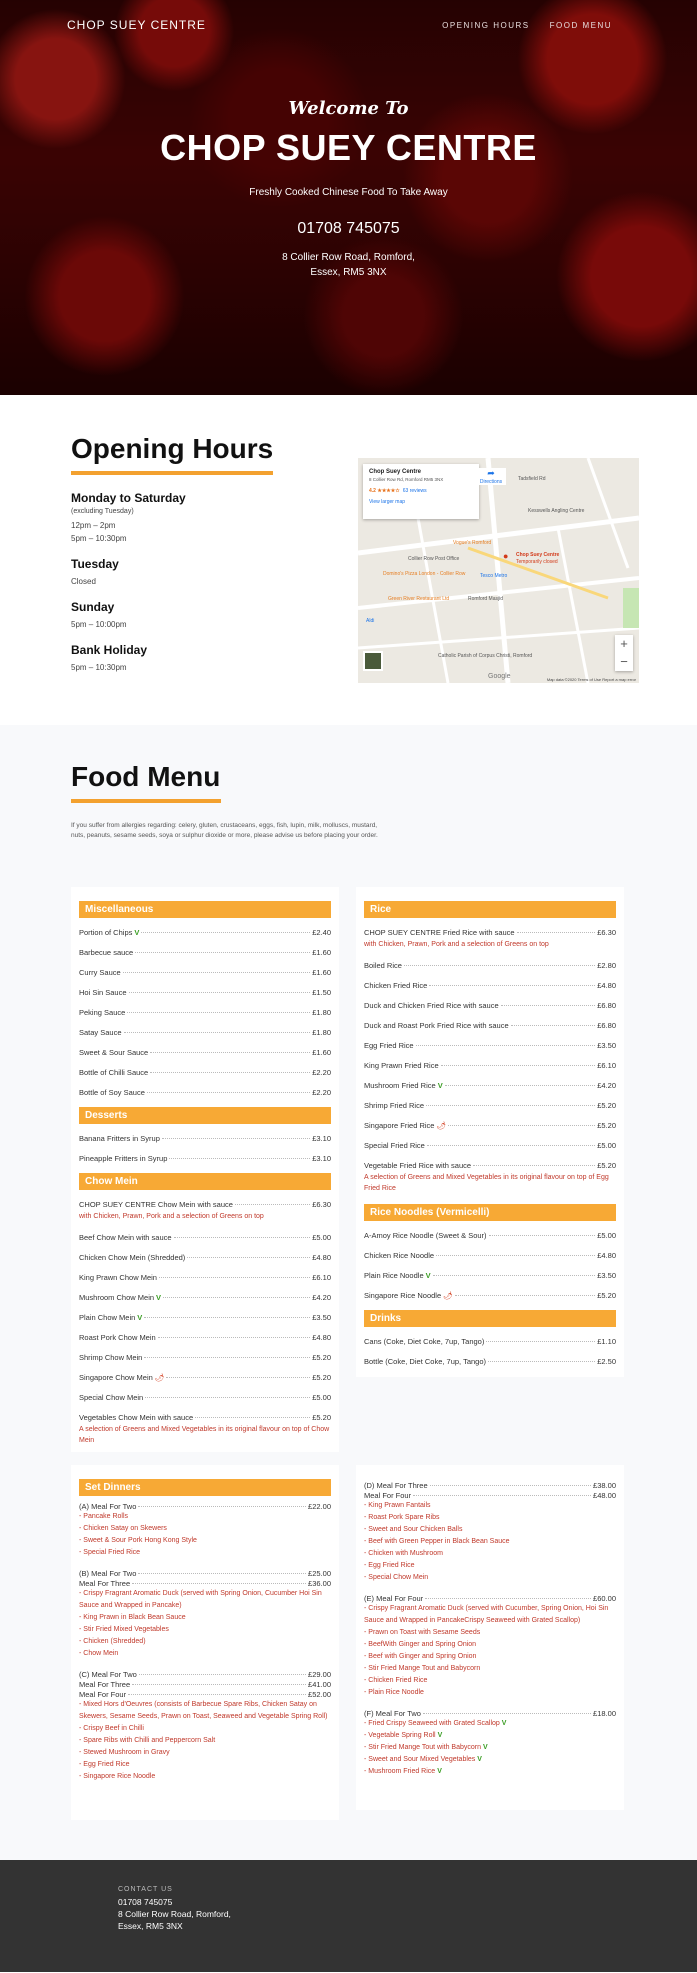  I want to click on set-dinner-dish: - Prawn on Toast with Sesame Seeds, so click(490, 1633).